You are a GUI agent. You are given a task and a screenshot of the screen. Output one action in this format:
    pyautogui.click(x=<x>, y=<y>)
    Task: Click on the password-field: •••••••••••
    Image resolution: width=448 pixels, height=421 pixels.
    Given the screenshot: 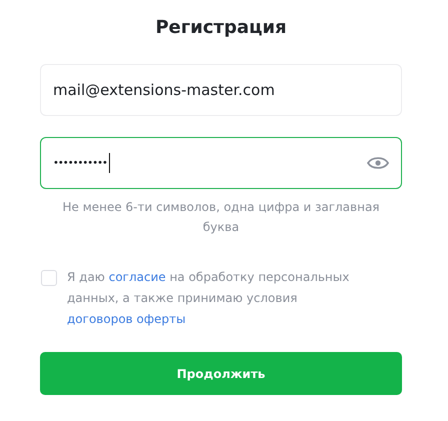 What is the action you would take?
    pyautogui.click(x=221, y=163)
    